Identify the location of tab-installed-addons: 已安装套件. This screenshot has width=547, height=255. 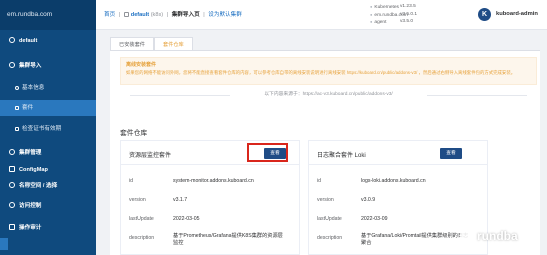
(132, 44).